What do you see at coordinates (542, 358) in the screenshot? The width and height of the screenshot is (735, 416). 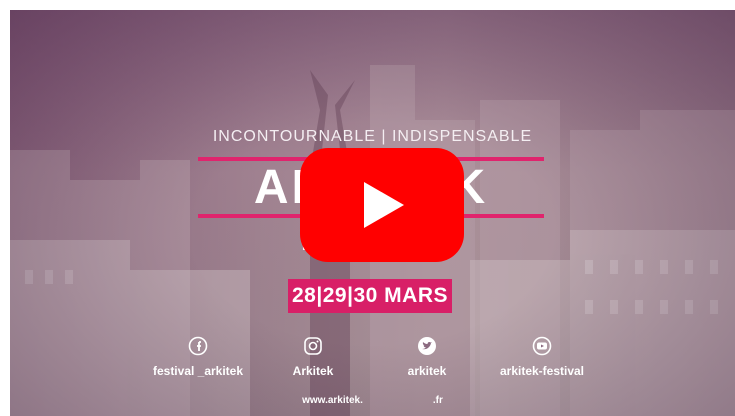 I see `social-youtube: arkitek-festival` at bounding box center [542, 358].